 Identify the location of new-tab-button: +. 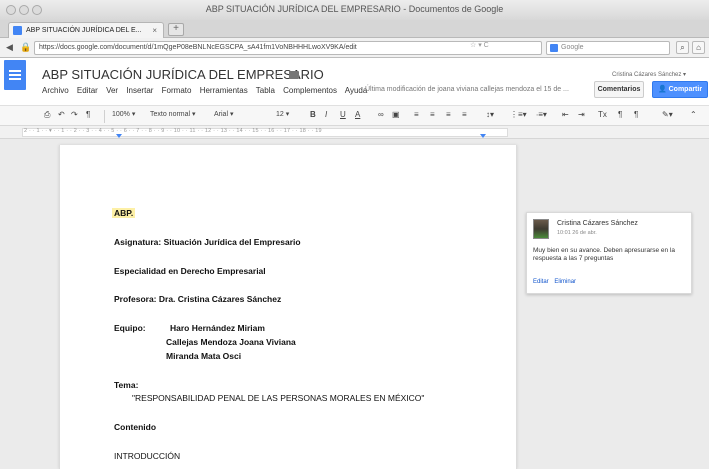
(176, 29).